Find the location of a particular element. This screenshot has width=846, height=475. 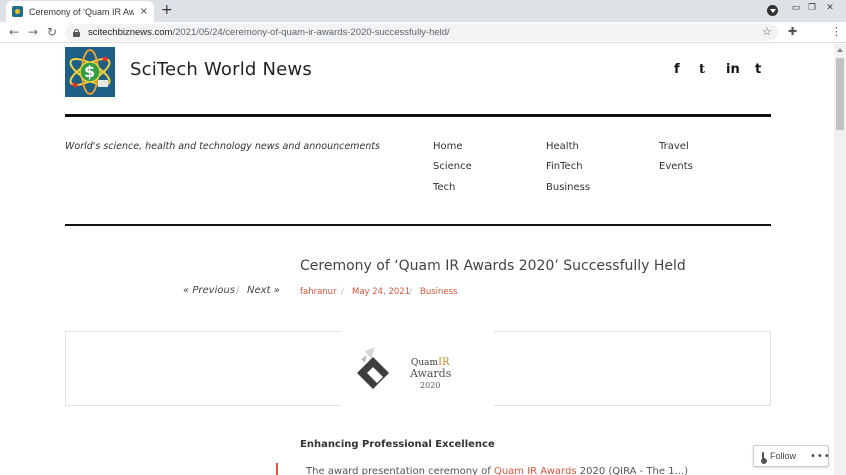

body-text: 2020 (QIRA - The 1...) is located at coordinates (634, 470).